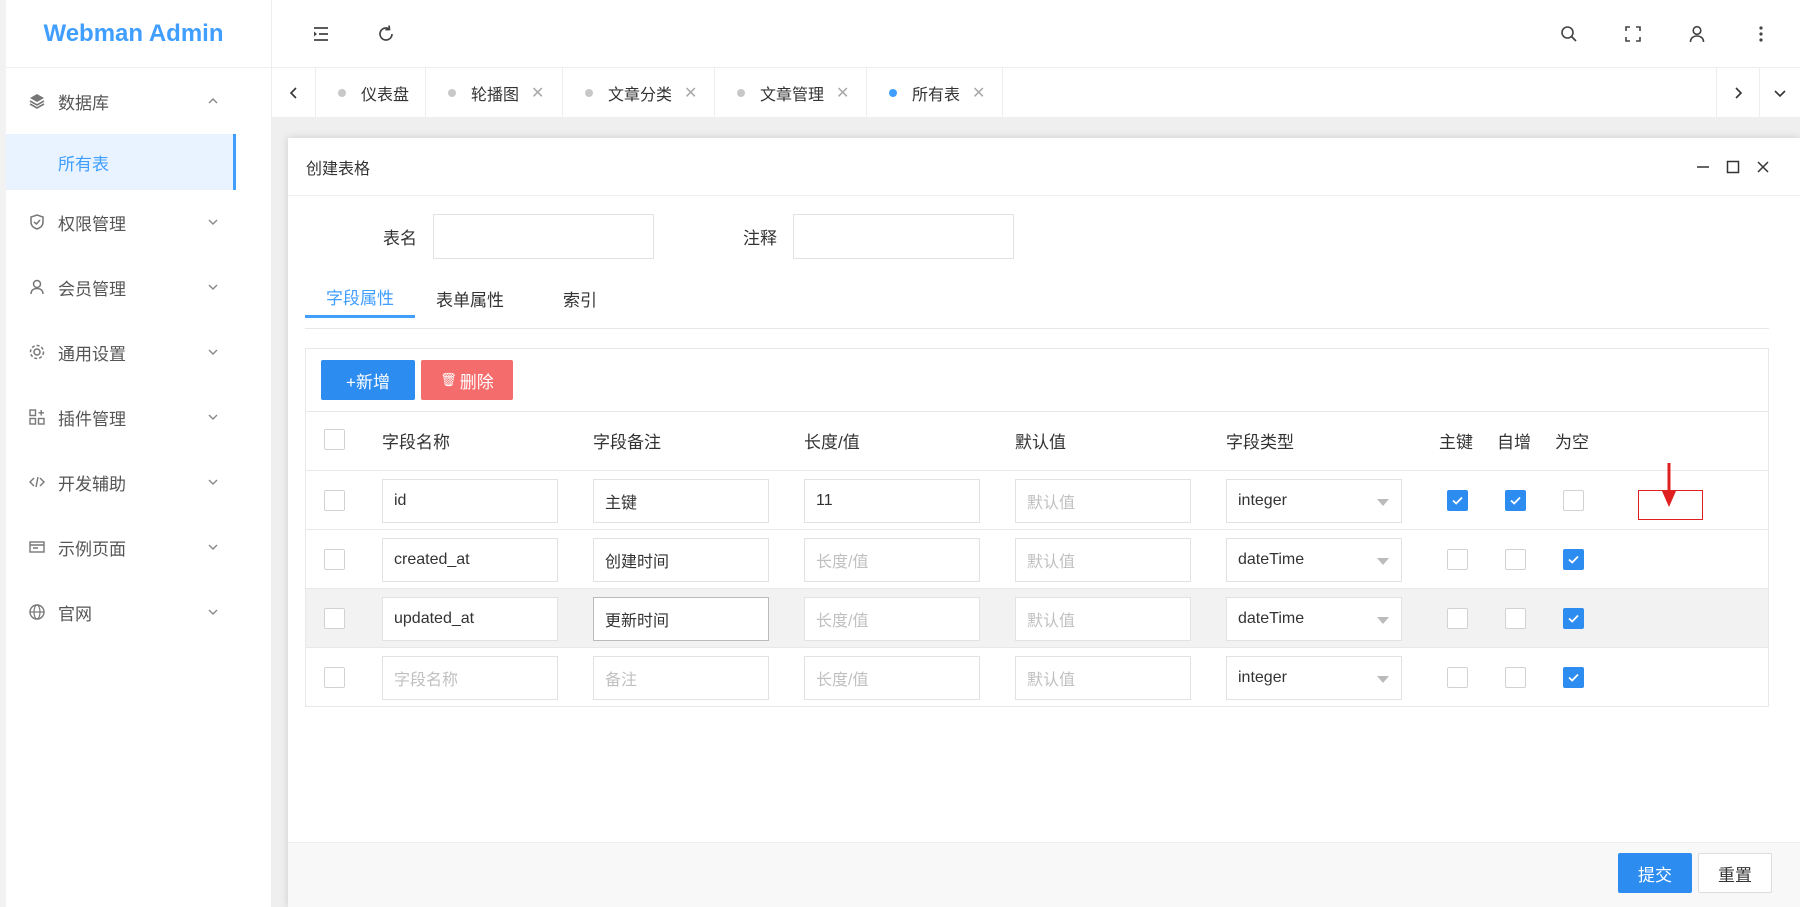 The width and height of the screenshot is (1800, 907). Describe the element at coordinates (470, 298) in the screenshot. I see `tab-form-attributes: 表单属性` at that location.